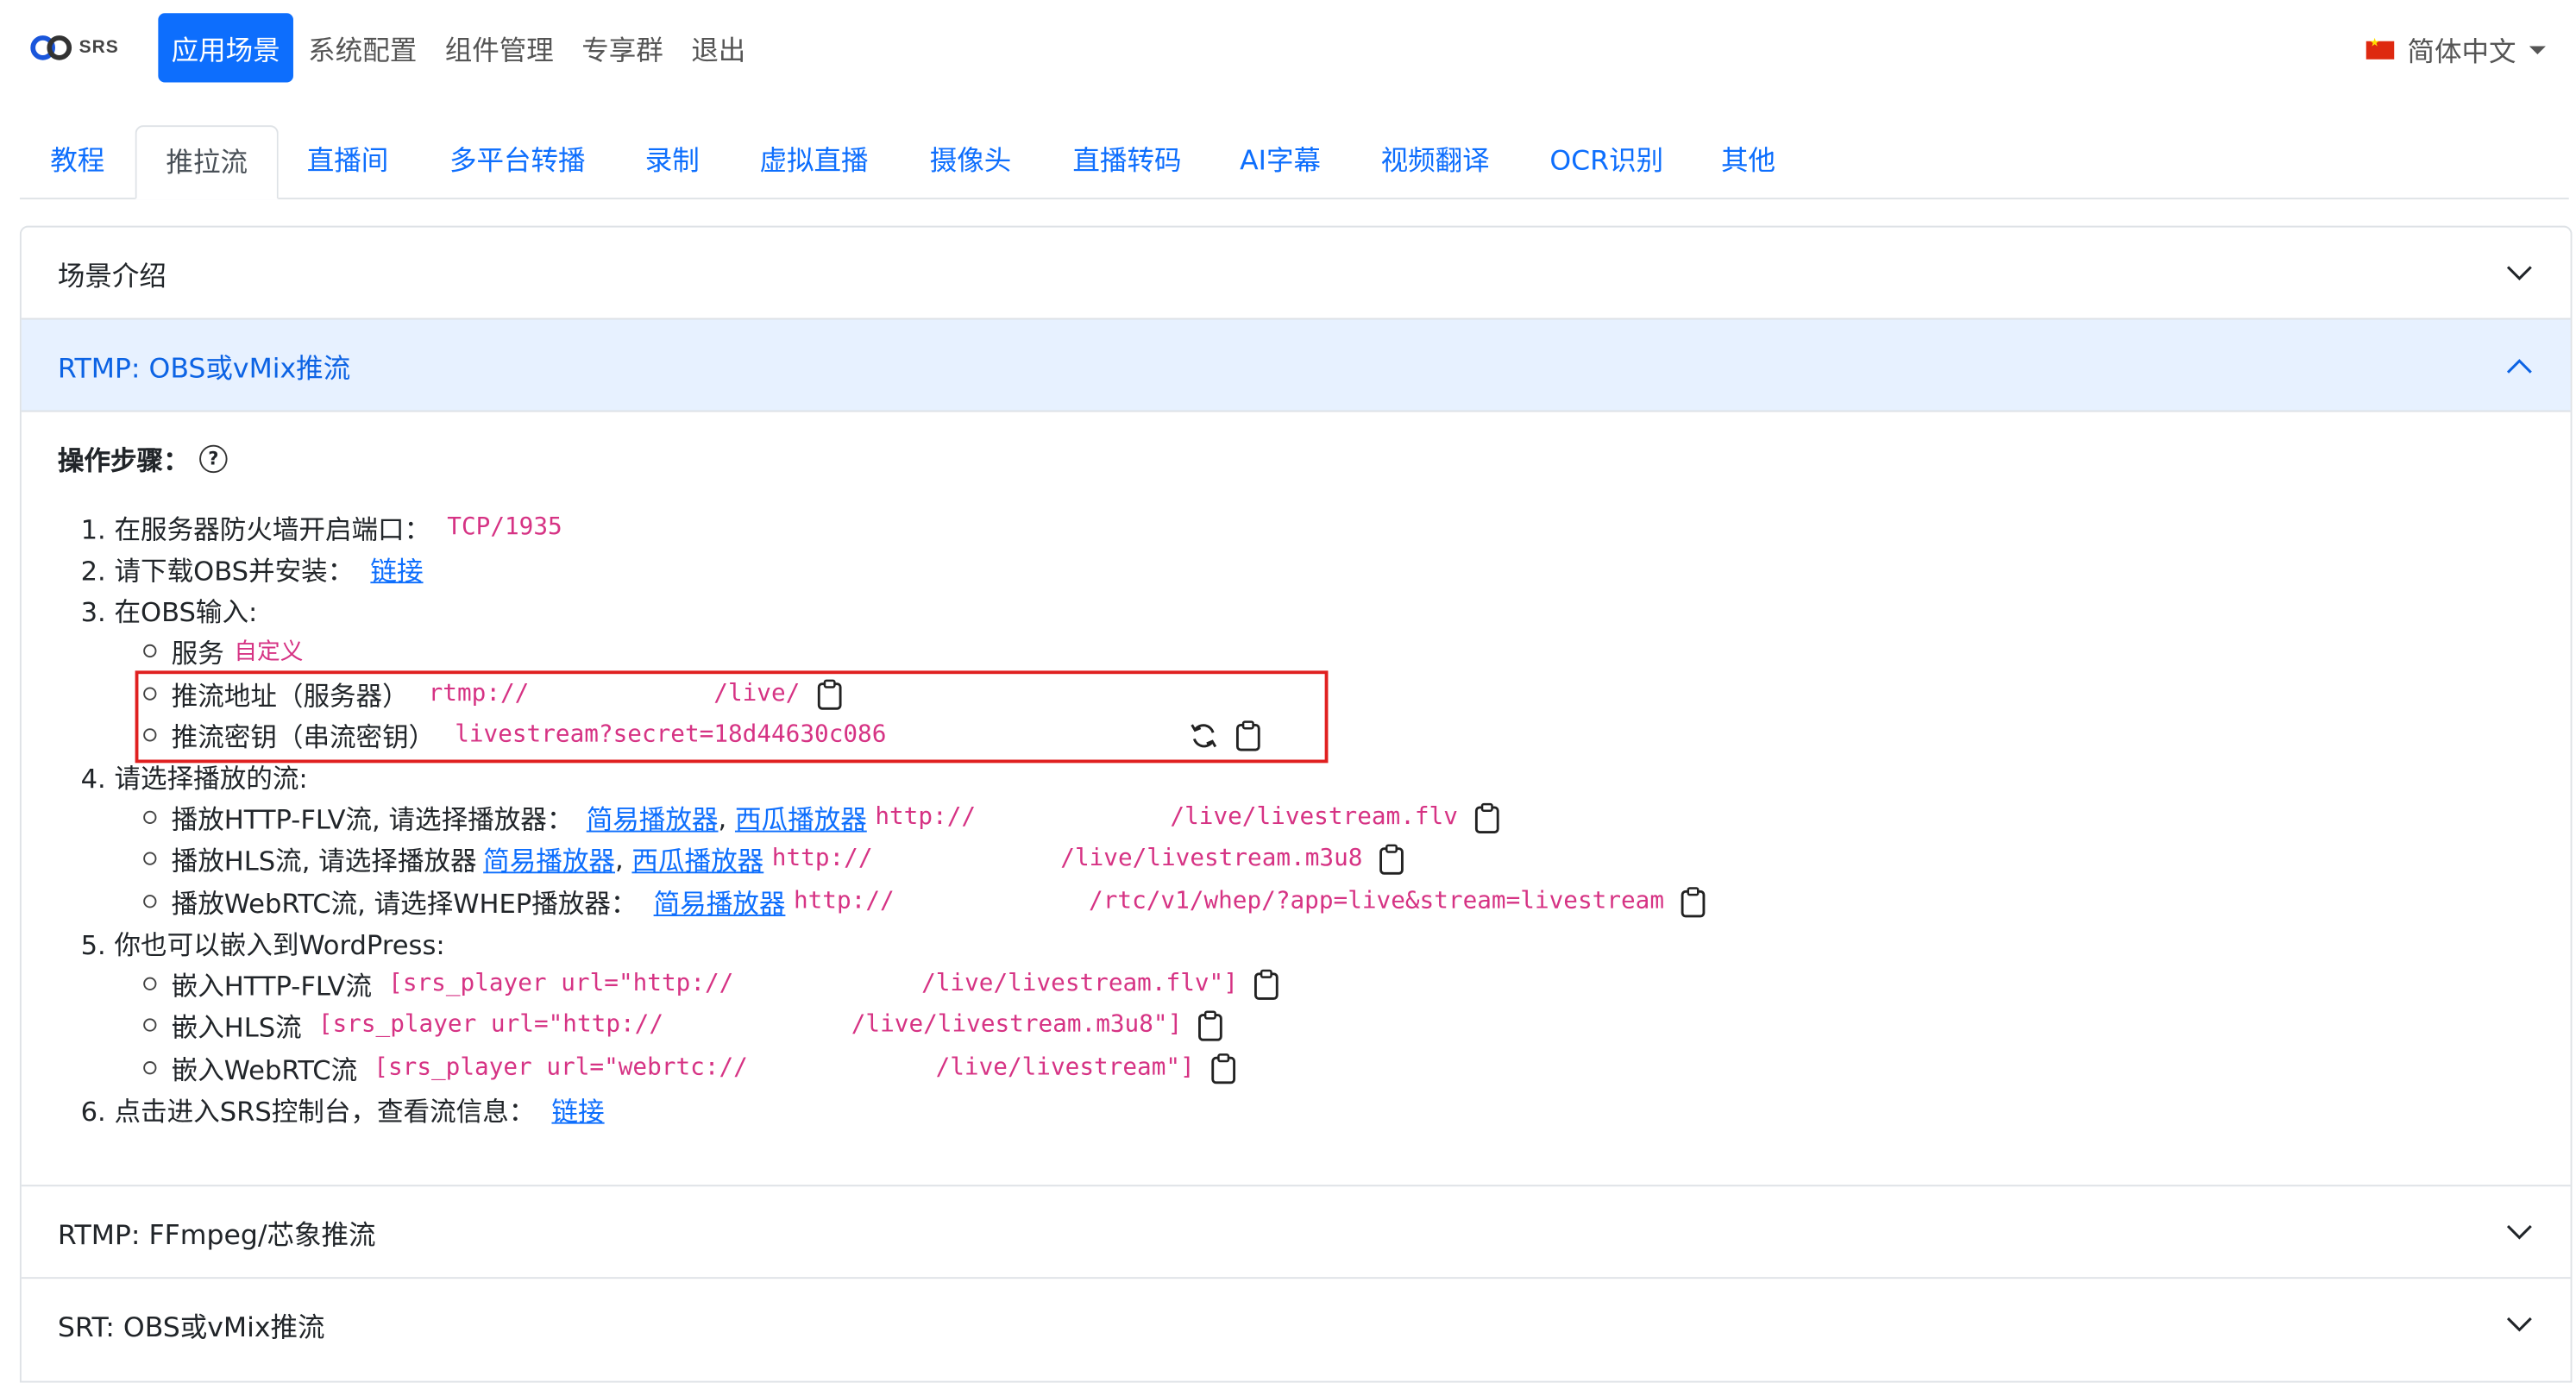  Describe the element at coordinates (1606, 160) in the screenshot. I see `tab-ocr: OCR识别` at that location.